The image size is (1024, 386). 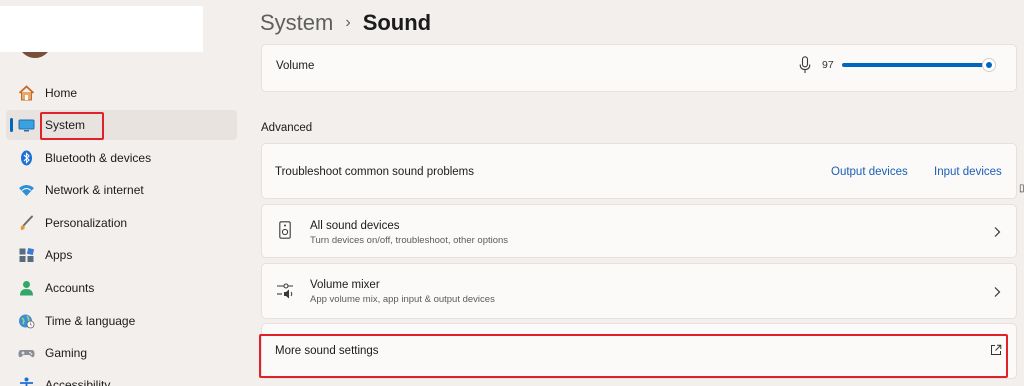 I want to click on sidebar-item-gaming: Gaming, so click(x=121, y=353).